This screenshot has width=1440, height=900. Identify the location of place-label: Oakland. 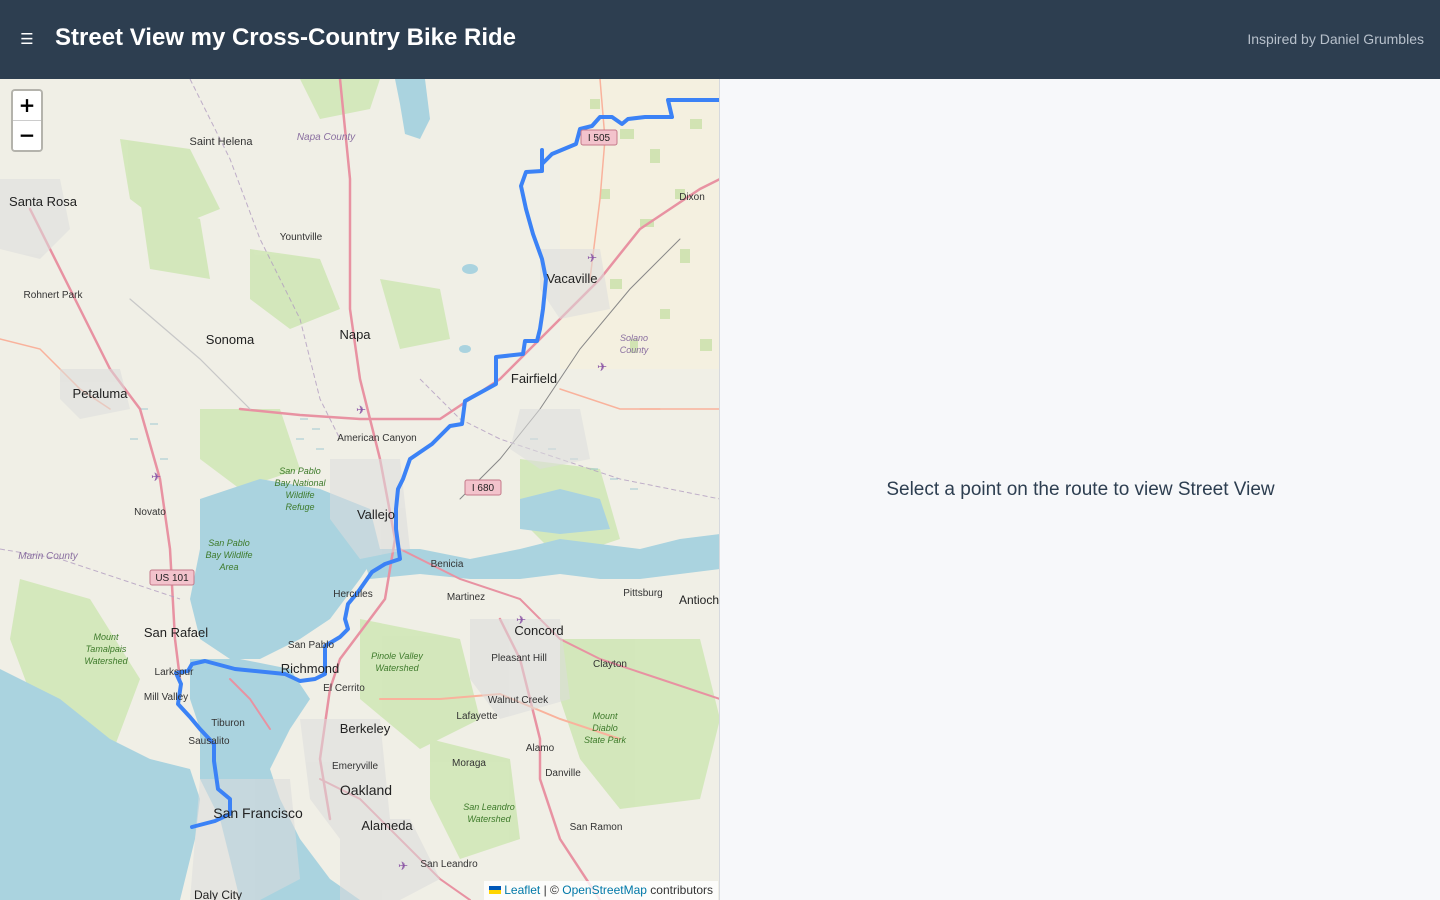
(366, 790).